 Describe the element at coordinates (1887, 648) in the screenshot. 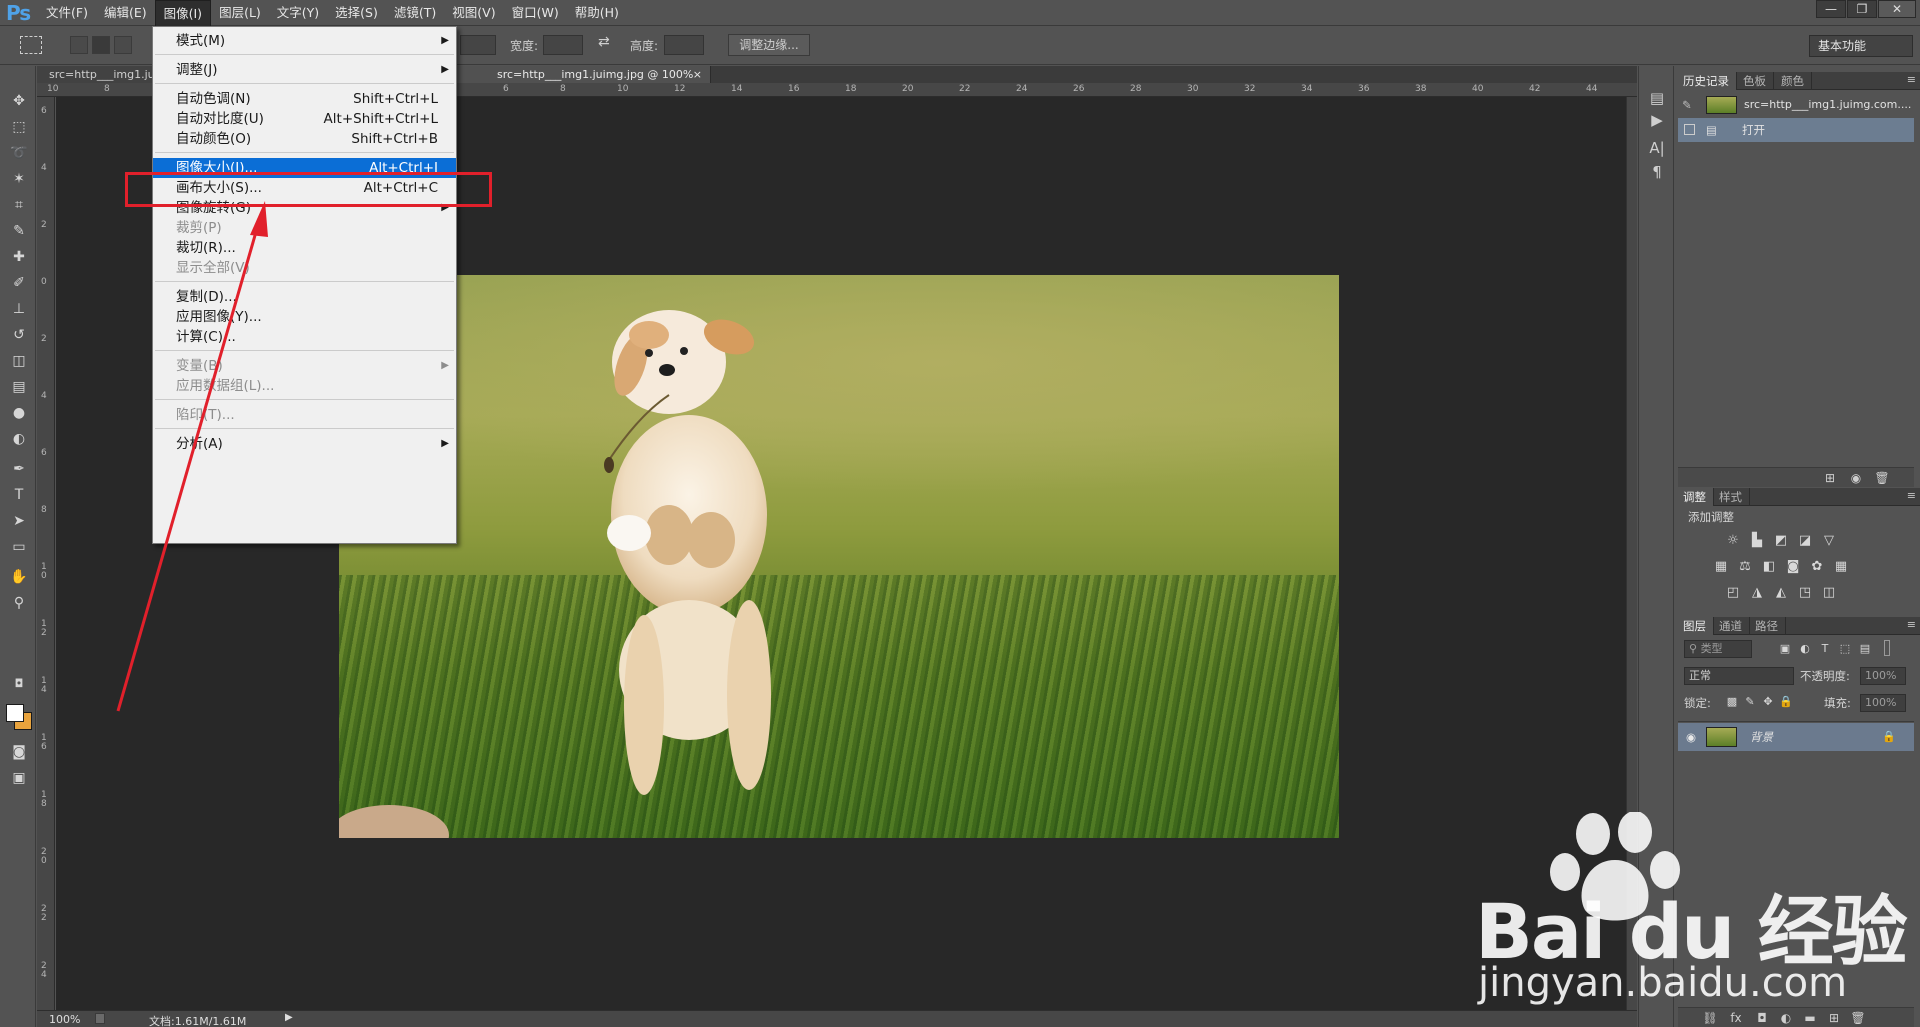

I see `filter-toggle` at that location.